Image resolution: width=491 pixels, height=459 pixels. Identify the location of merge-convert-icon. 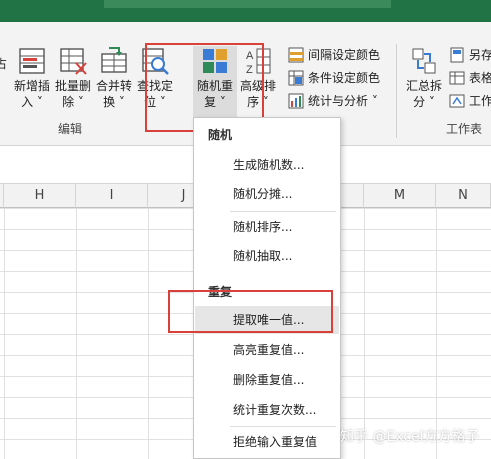
(114, 60).